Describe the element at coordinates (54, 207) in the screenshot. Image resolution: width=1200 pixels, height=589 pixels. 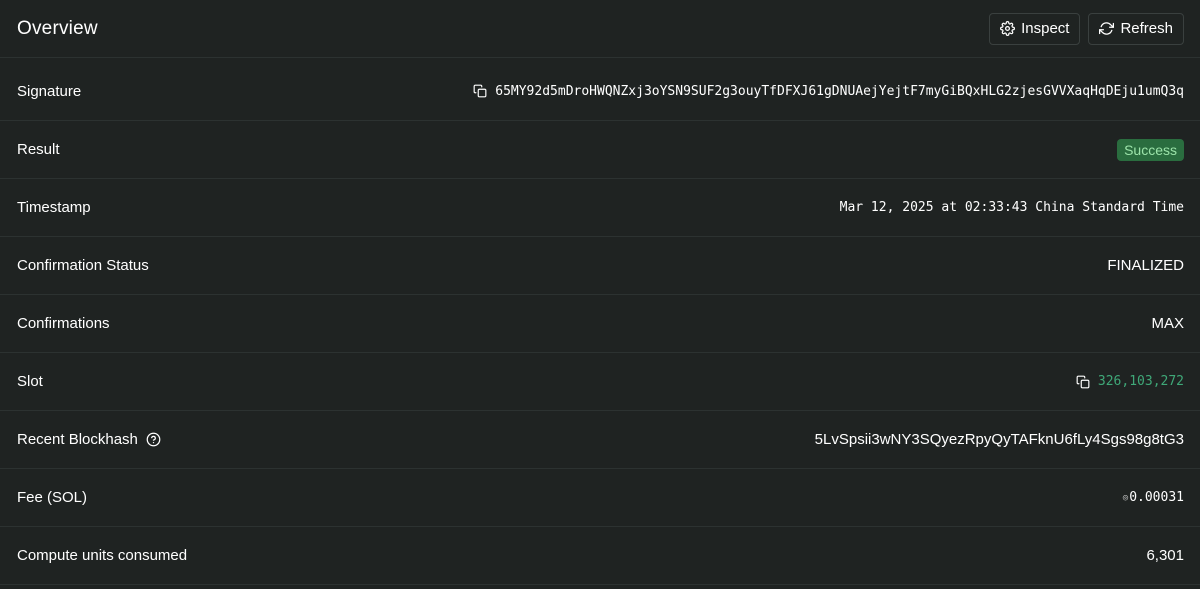
I see `timestamp-label: Timestamp` at that location.